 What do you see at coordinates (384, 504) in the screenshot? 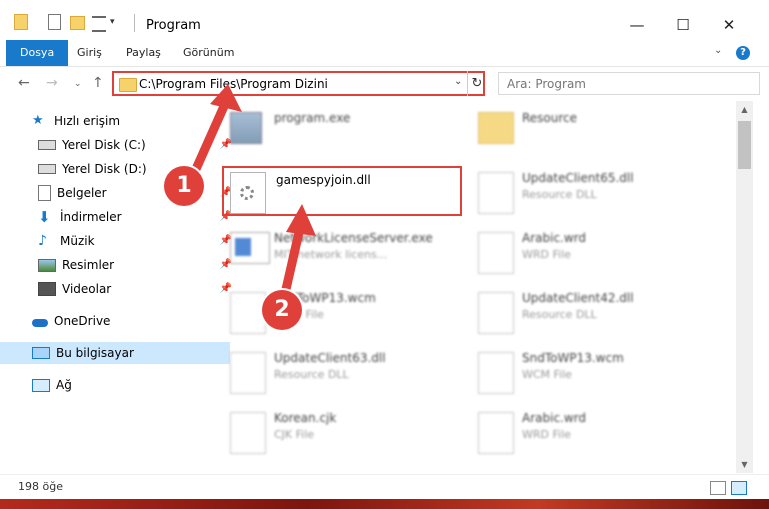
I see `desktop-background` at bounding box center [384, 504].